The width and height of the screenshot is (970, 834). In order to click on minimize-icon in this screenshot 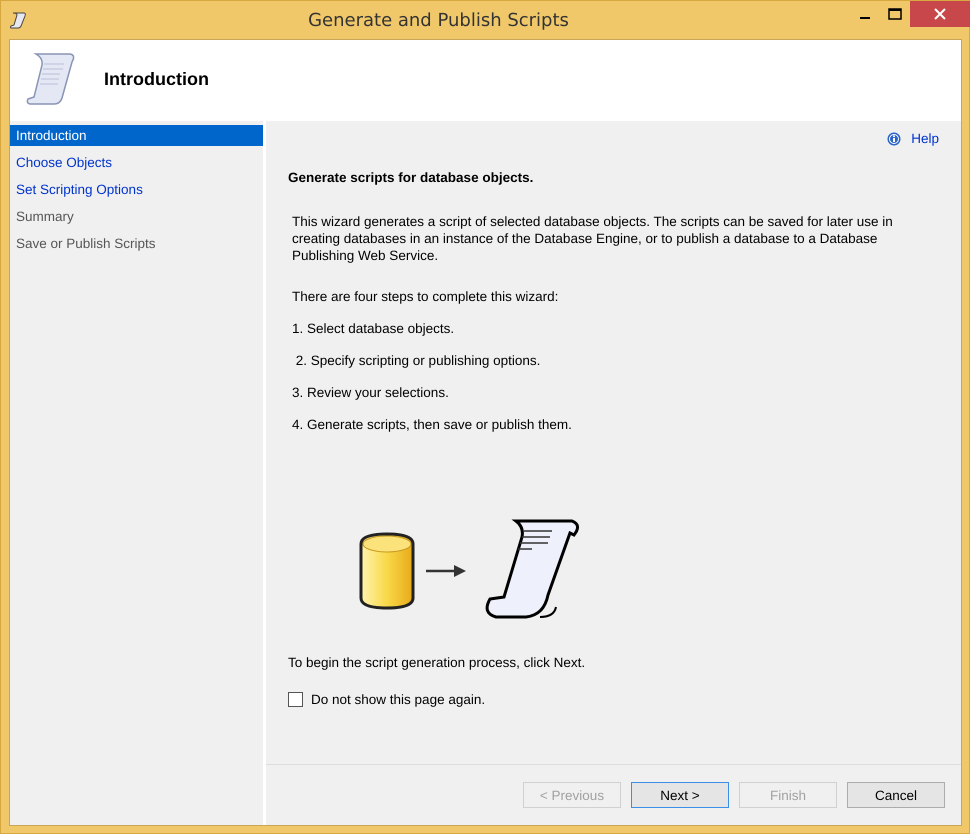, I will do `click(865, 18)`.